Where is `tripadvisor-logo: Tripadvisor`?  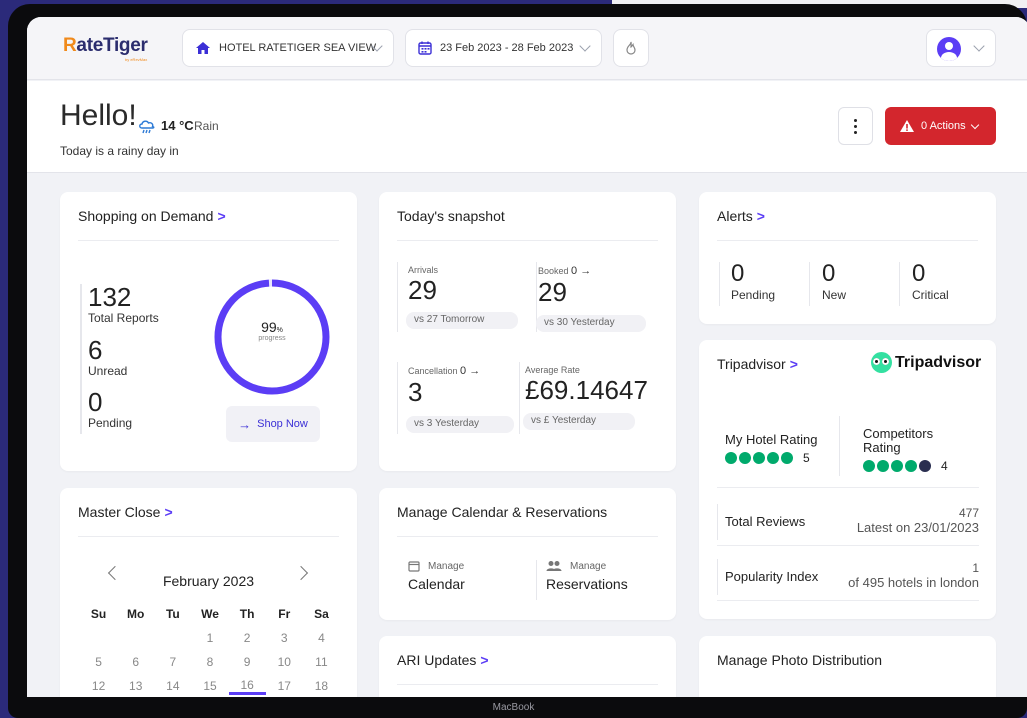 tripadvisor-logo: Tripadvisor is located at coordinates (926, 362).